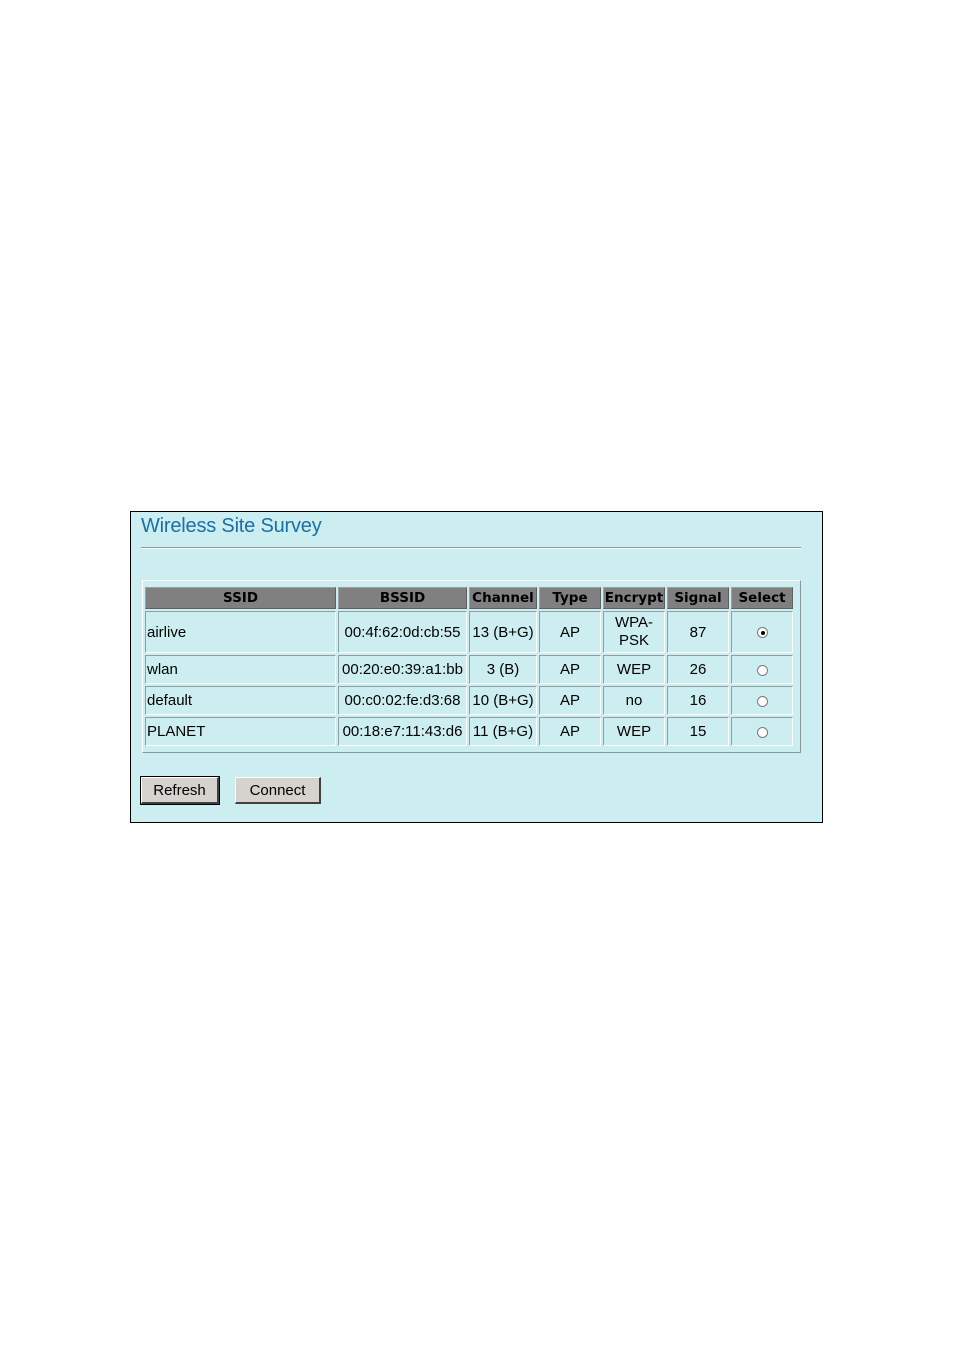 The image size is (954, 1350). Describe the element at coordinates (634, 598) in the screenshot. I see `header-encrypt: Encrypt` at that location.